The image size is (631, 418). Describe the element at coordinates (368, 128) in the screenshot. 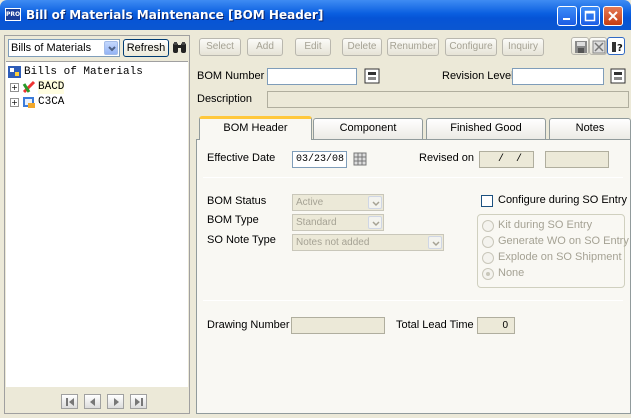

I see `tab-component: Component` at that location.